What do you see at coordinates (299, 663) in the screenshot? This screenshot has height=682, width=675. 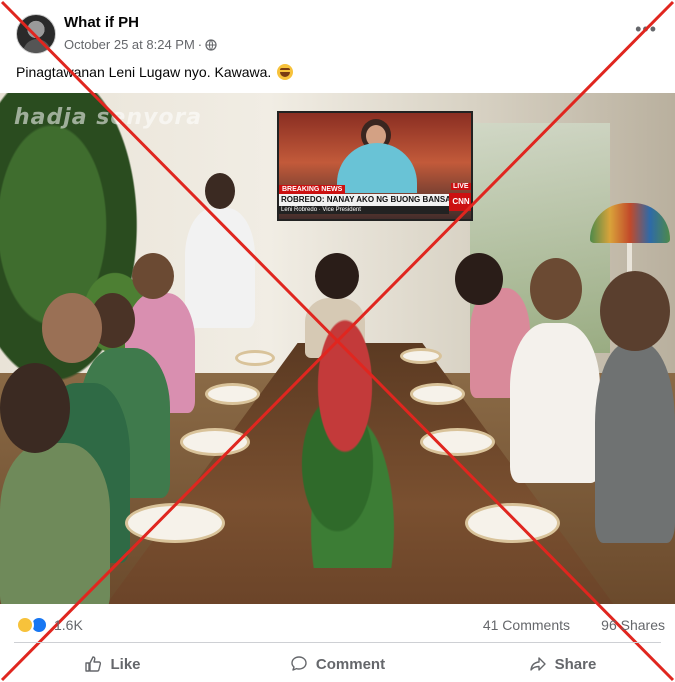 I see `comment-icon` at bounding box center [299, 663].